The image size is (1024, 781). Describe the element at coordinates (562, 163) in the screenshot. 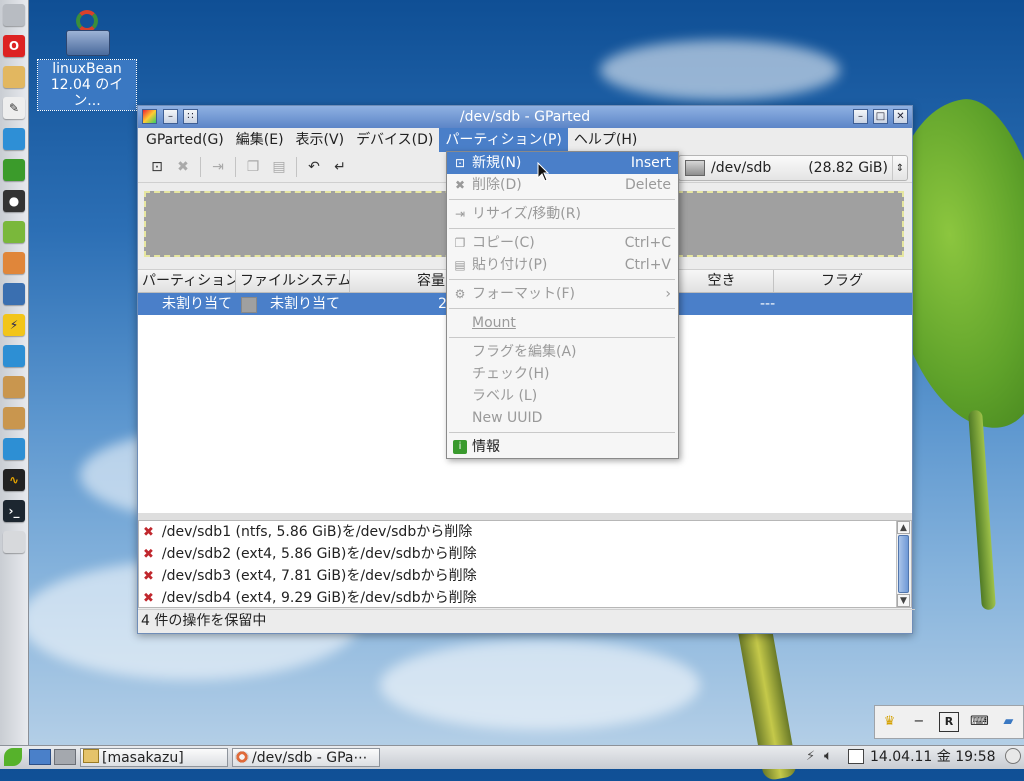

I see `menu-item-new: ⊡ 新規(N) Insert` at that location.